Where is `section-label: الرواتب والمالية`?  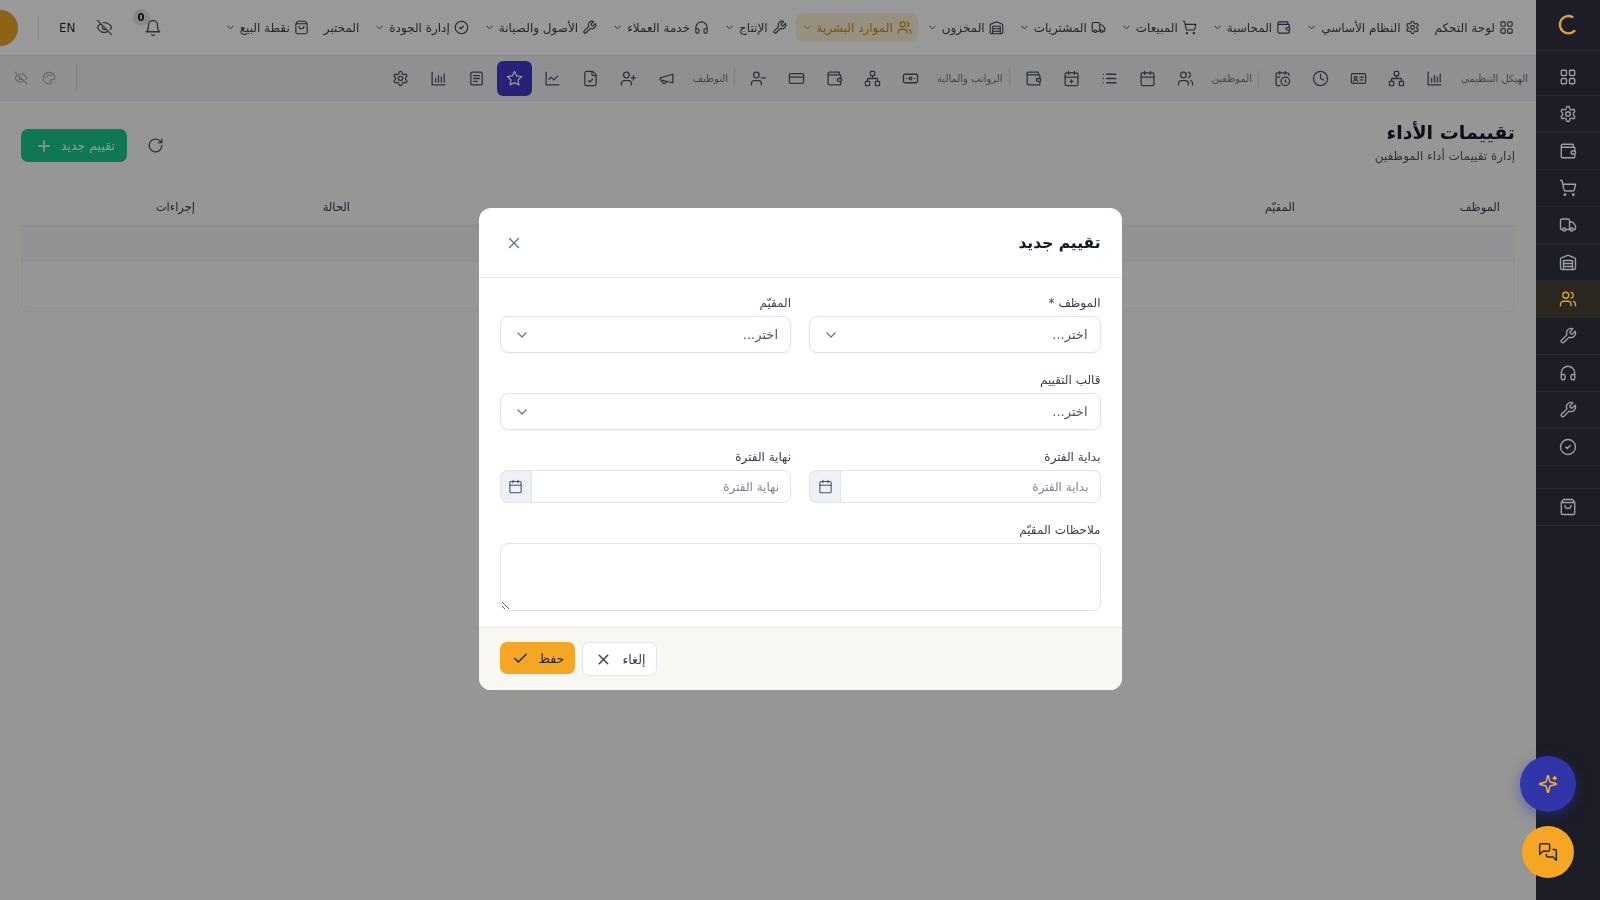
section-label: الرواتب والمالية is located at coordinates (970, 78).